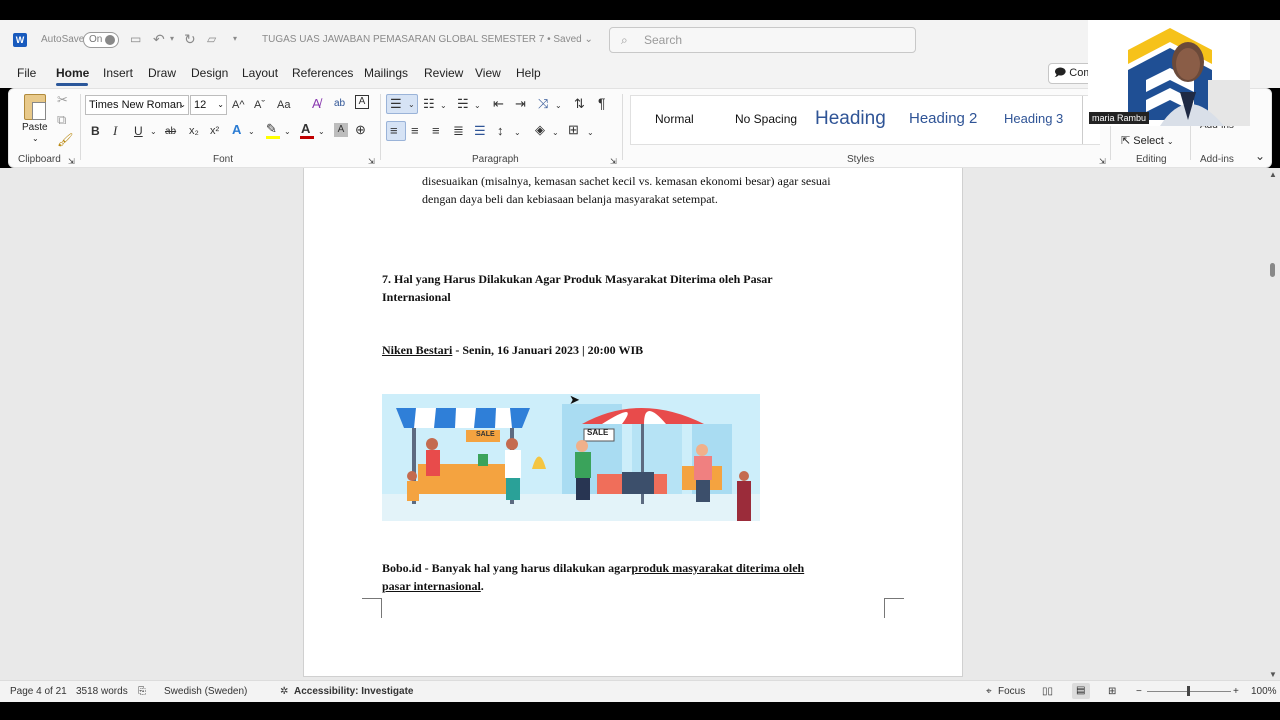  Describe the element at coordinates (162, 73) in the screenshot. I see `menu-draw: Draw` at that location.